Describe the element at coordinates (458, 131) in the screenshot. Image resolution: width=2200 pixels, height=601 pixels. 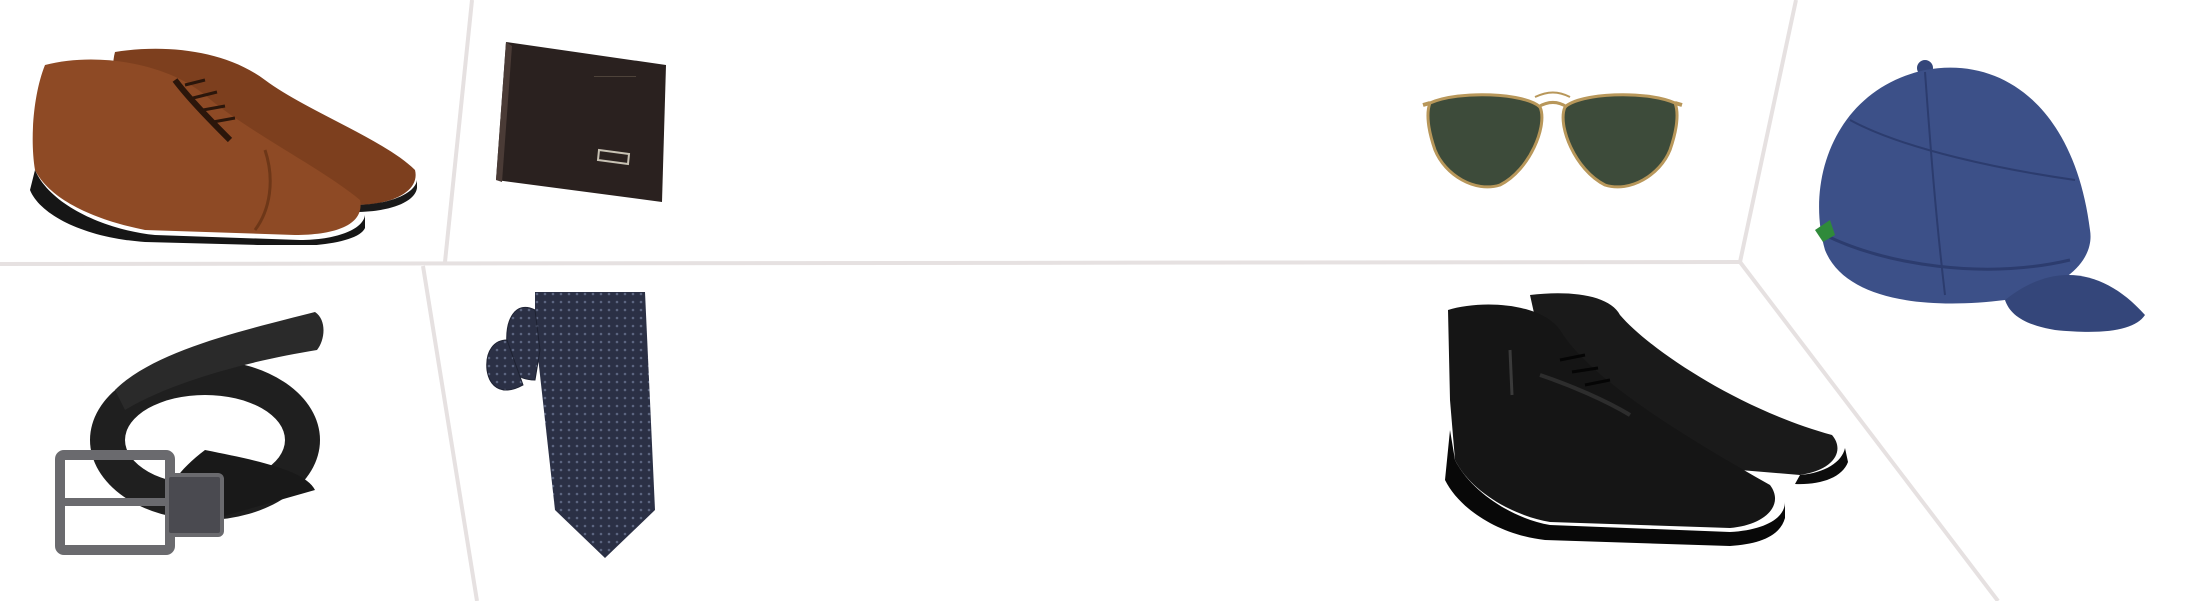
I see `divider-top-left` at that location.